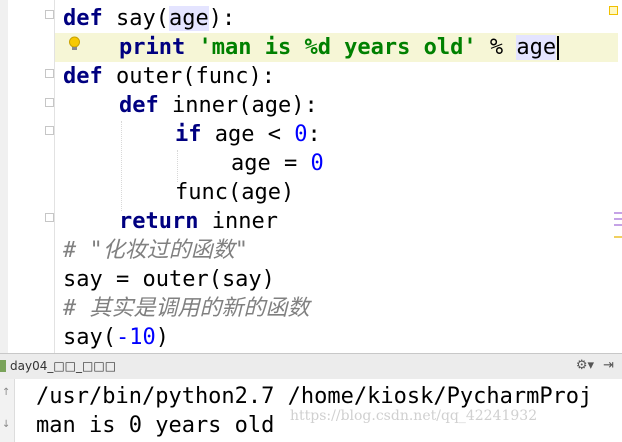 This screenshot has height=442, width=622. Describe the element at coordinates (155, 425) in the screenshot. I see `console-line: man is 0 years old` at that location.